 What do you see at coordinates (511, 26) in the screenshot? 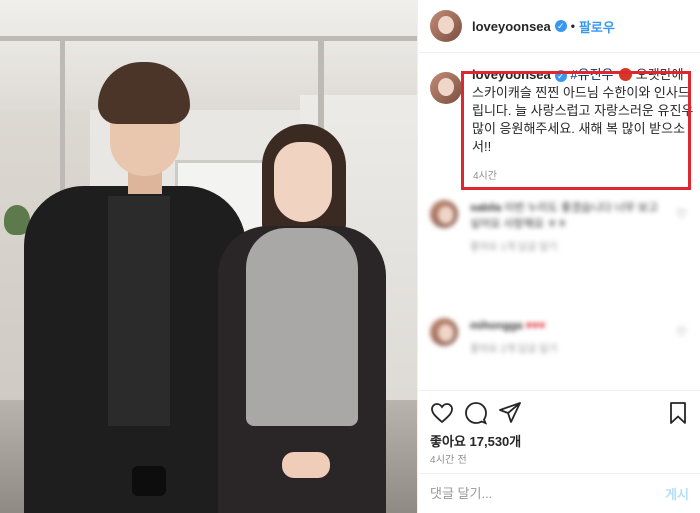
I see `author-username: loveyoonsea` at bounding box center [511, 26].